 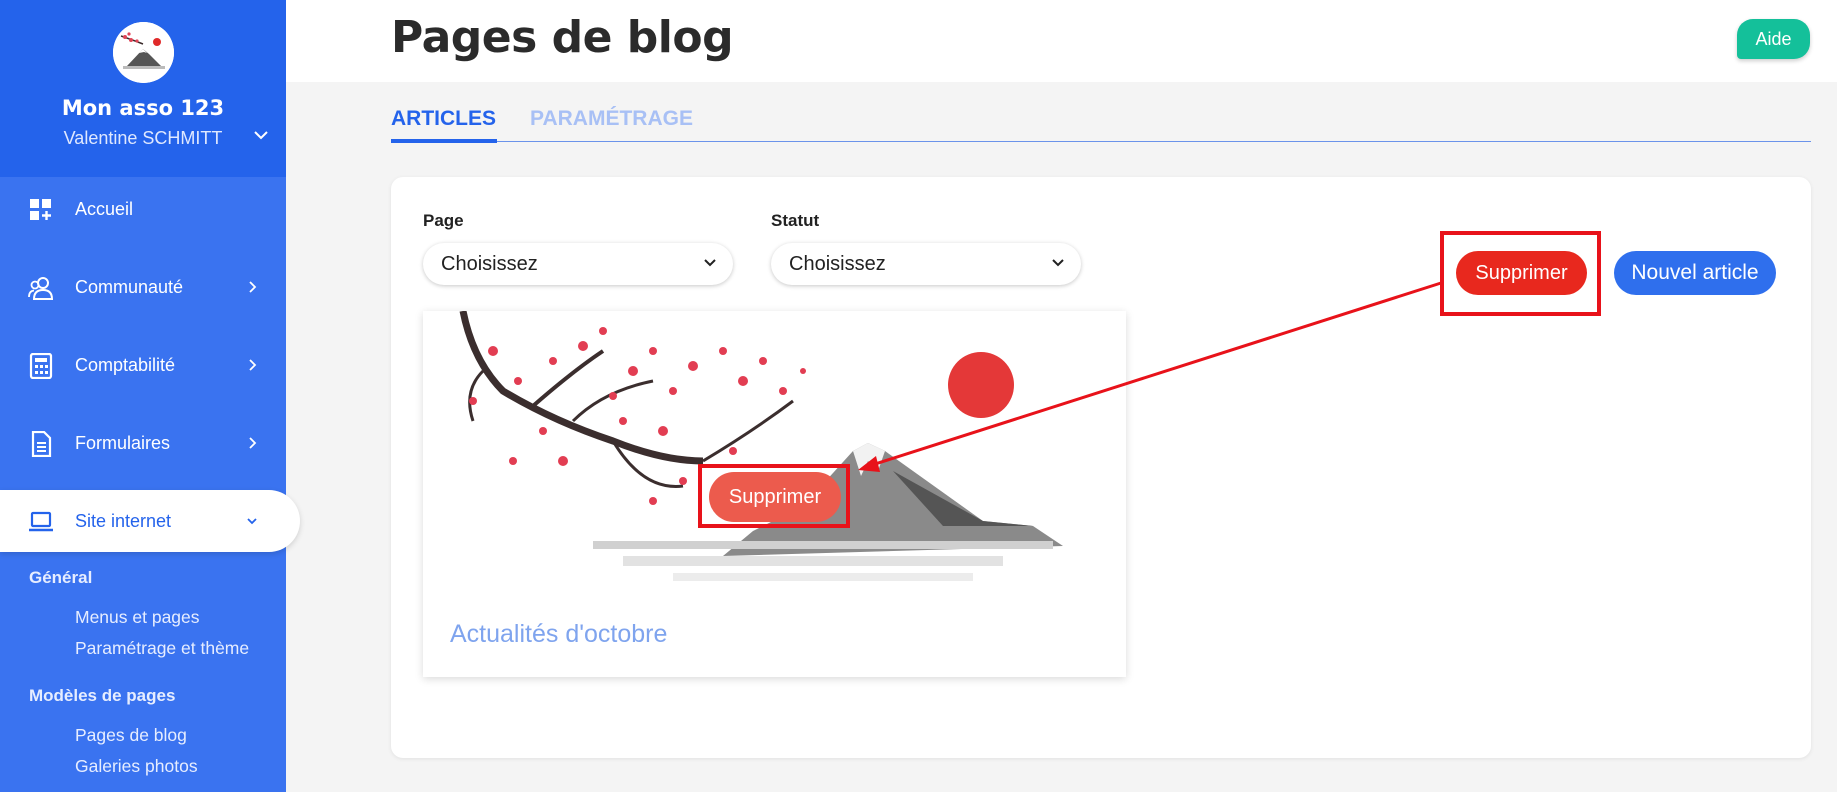 What do you see at coordinates (611, 119) in the screenshot?
I see `tab-parametrage: PARAMÉTRAGE` at bounding box center [611, 119].